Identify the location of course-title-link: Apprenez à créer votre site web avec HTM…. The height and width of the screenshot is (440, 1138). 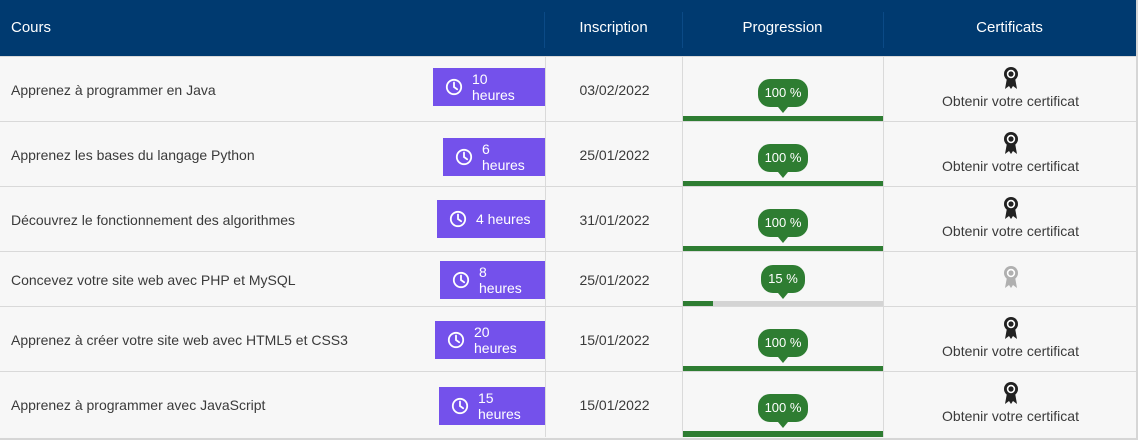
(179, 340).